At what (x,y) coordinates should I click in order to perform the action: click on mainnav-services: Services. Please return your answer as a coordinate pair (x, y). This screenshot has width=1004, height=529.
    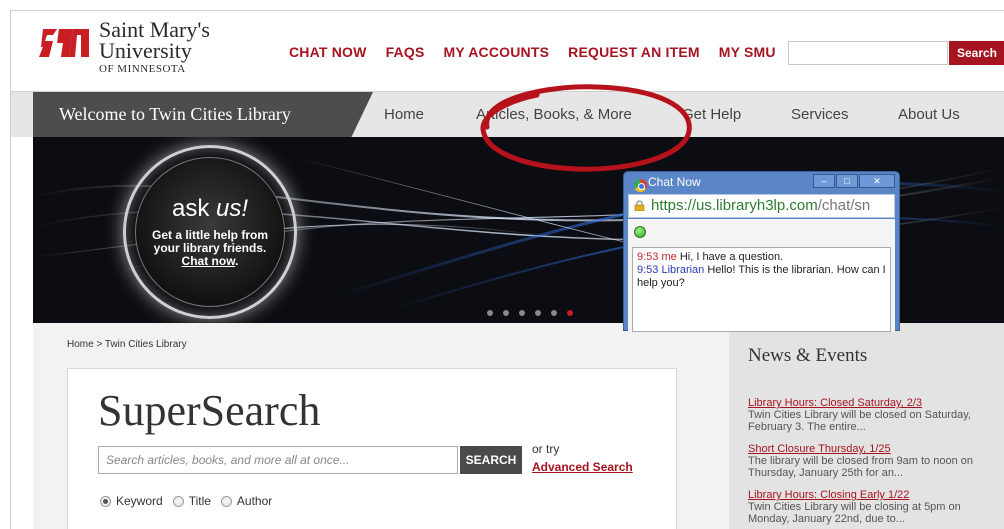
    Looking at the image, I should click on (820, 114).